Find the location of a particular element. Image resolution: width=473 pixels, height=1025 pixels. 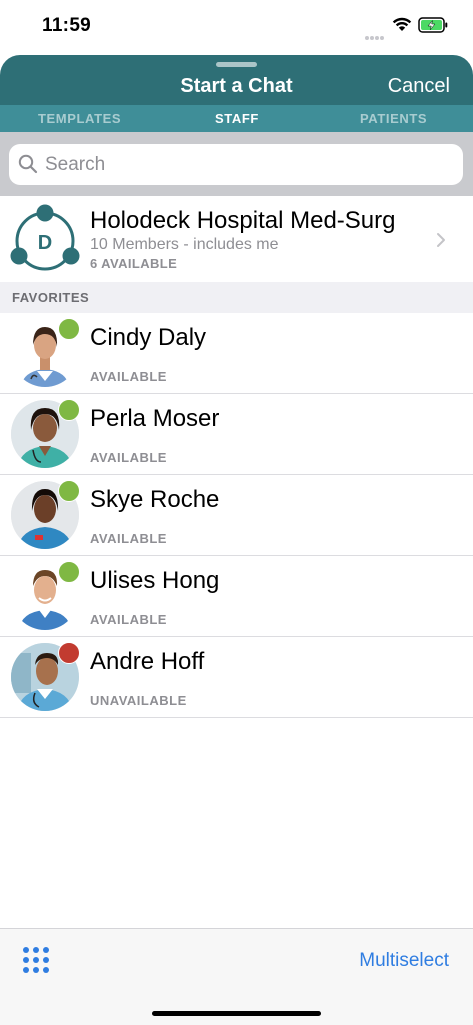

status-time: 11:59 is located at coordinates (67, 25).